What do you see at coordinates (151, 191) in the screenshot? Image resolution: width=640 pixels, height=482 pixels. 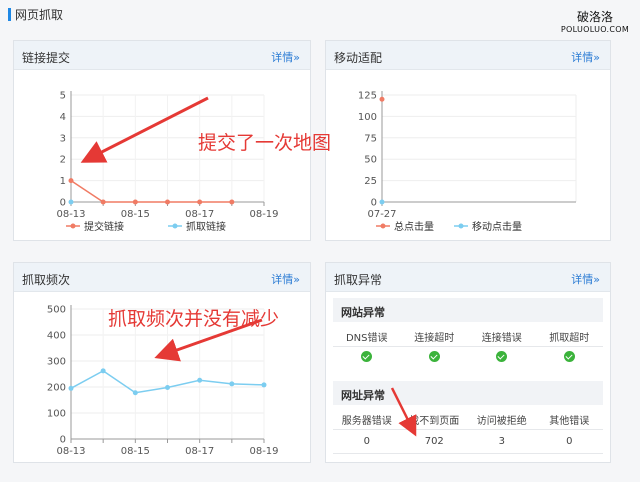 I see `series-line` at bounding box center [151, 191].